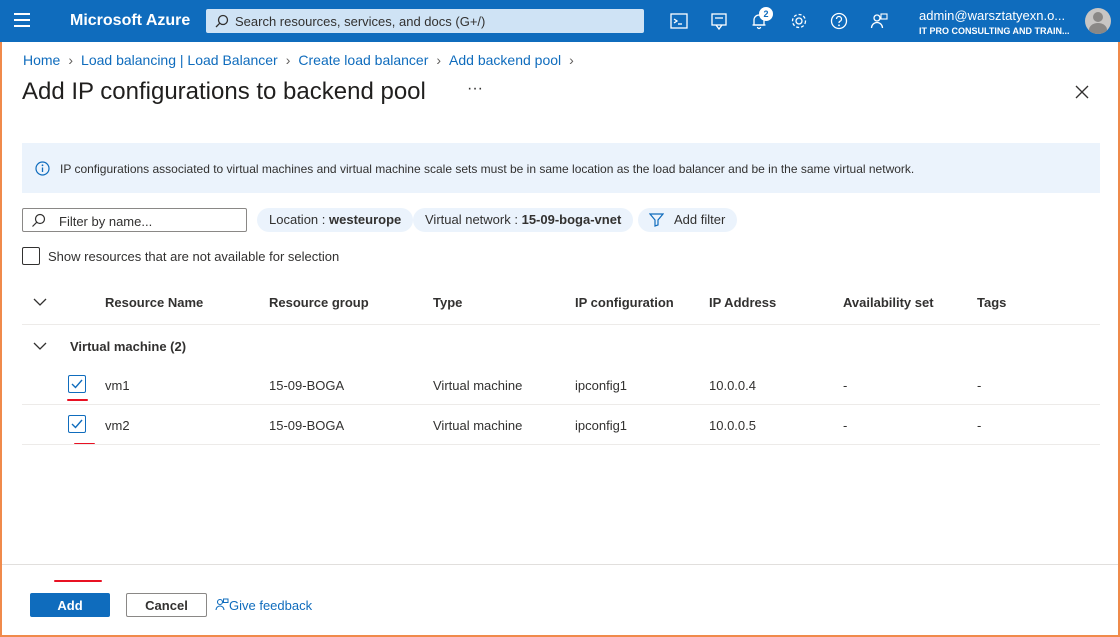 The height and width of the screenshot is (637, 1120). I want to click on column-header-ip-address: IP Address, so click(742, 302).